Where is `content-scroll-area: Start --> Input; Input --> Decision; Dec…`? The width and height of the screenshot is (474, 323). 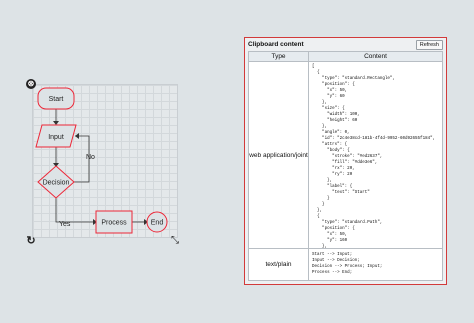
content-scroll-area: Start --> Input; Input --> Decision; Dec… is located at coordinates (375, 264).